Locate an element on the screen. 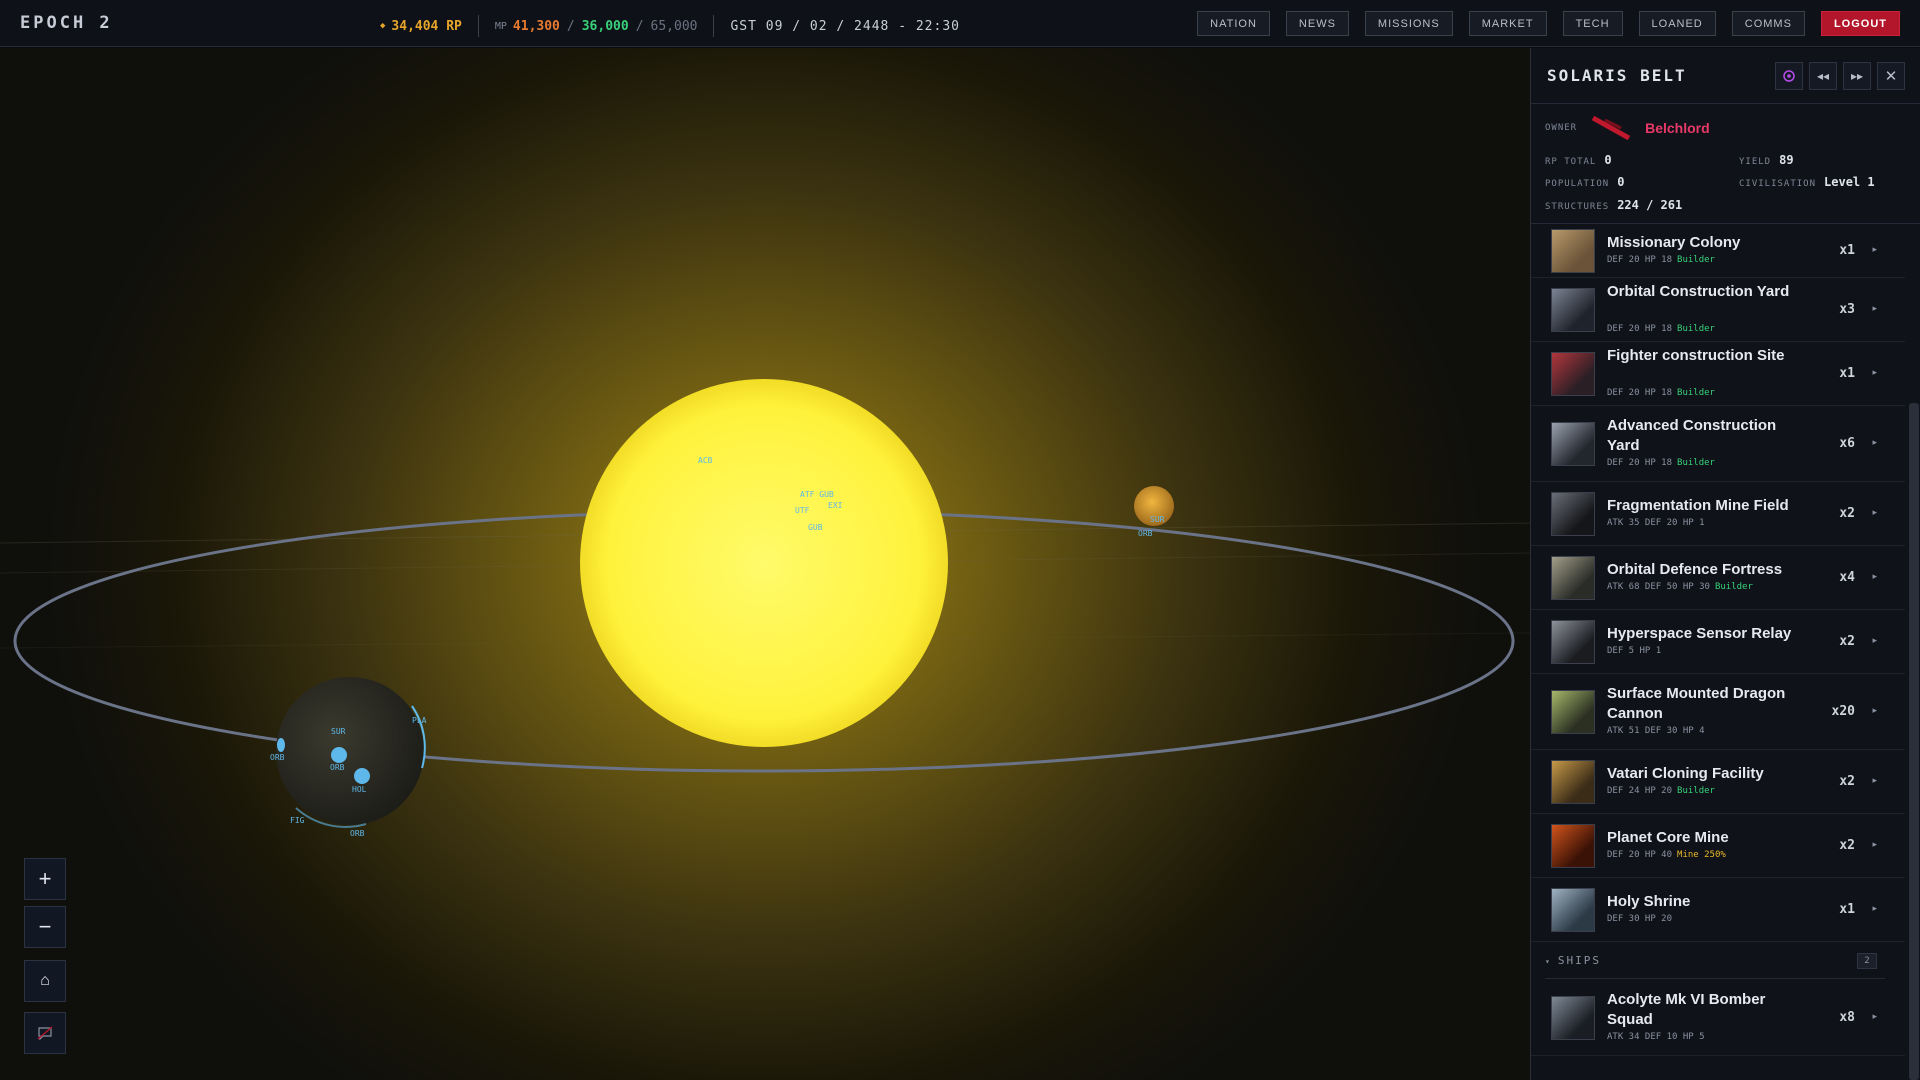 The width and height of the screenshot is (1920, 1080). home-button: ⌂ is located at coordinates (45, 981).